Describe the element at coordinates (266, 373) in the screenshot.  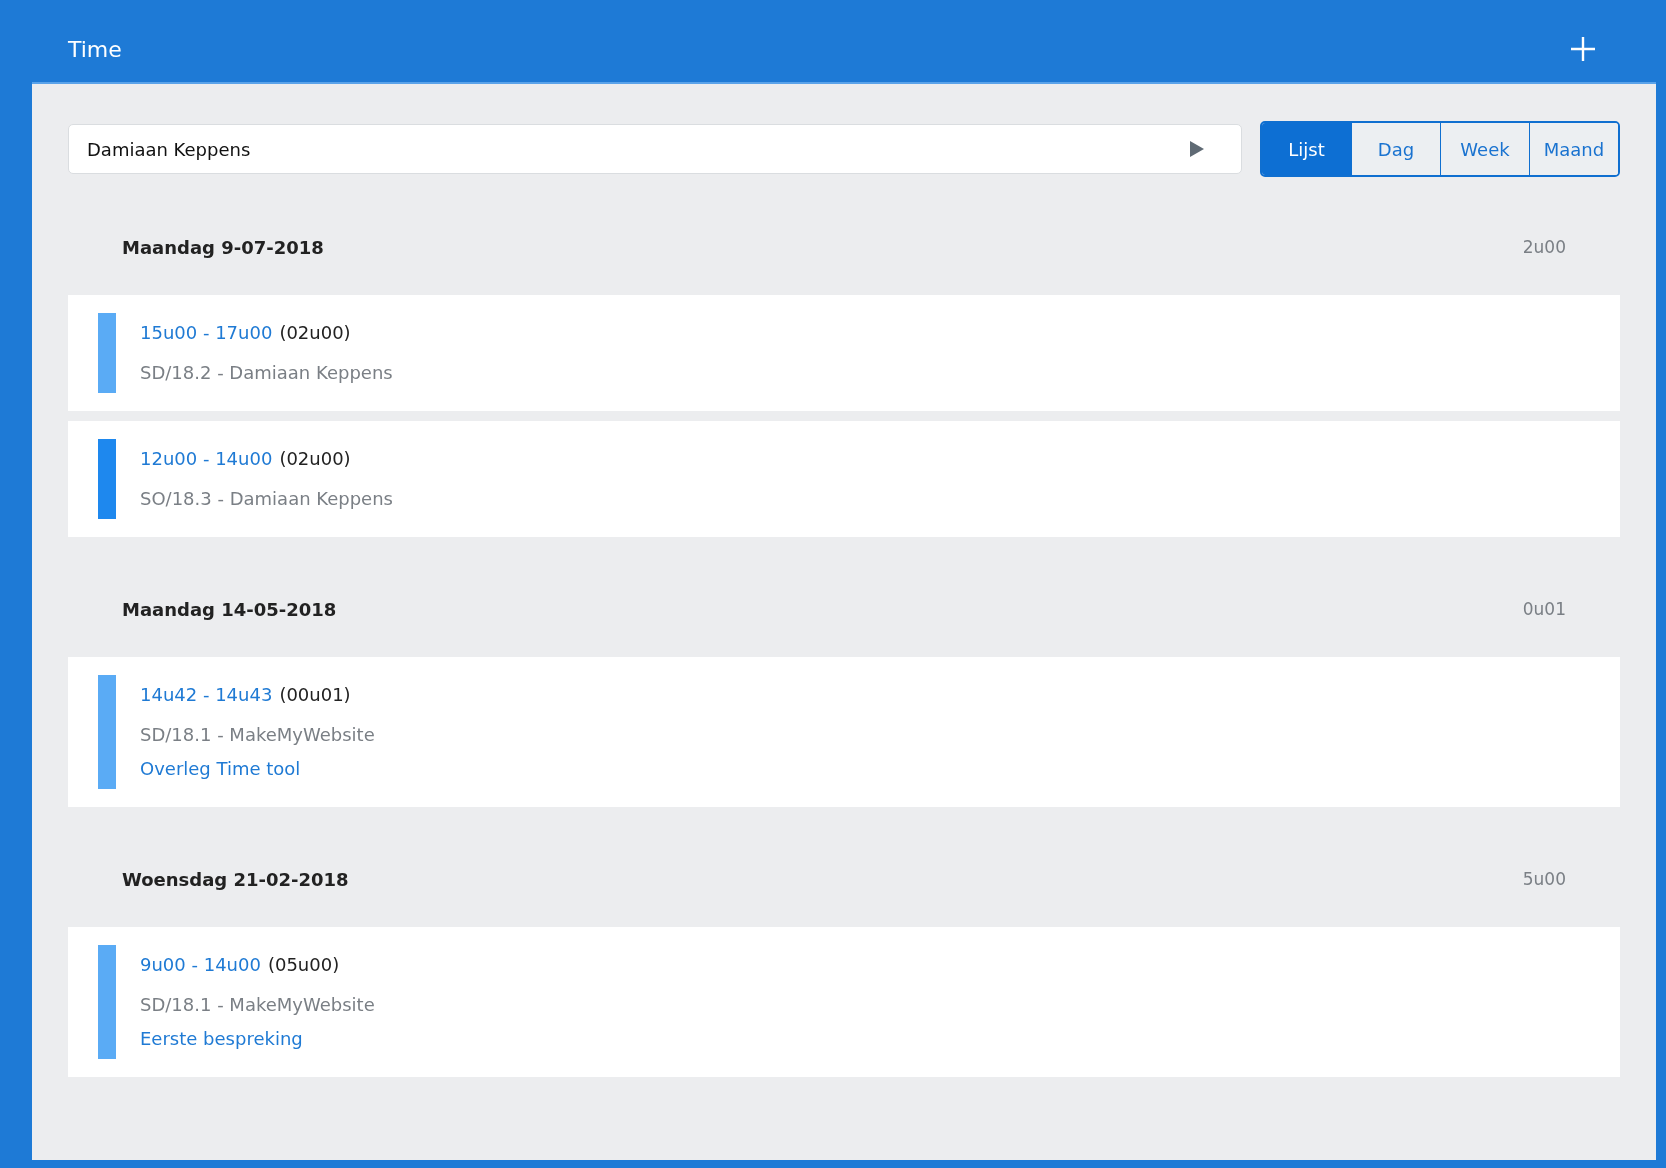
I see `project-text: SD/18.2 - Damiaan Keppens` at that location.